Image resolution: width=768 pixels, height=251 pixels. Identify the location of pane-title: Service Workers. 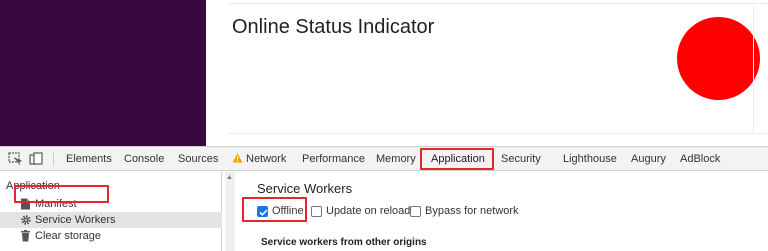
(305, 188).